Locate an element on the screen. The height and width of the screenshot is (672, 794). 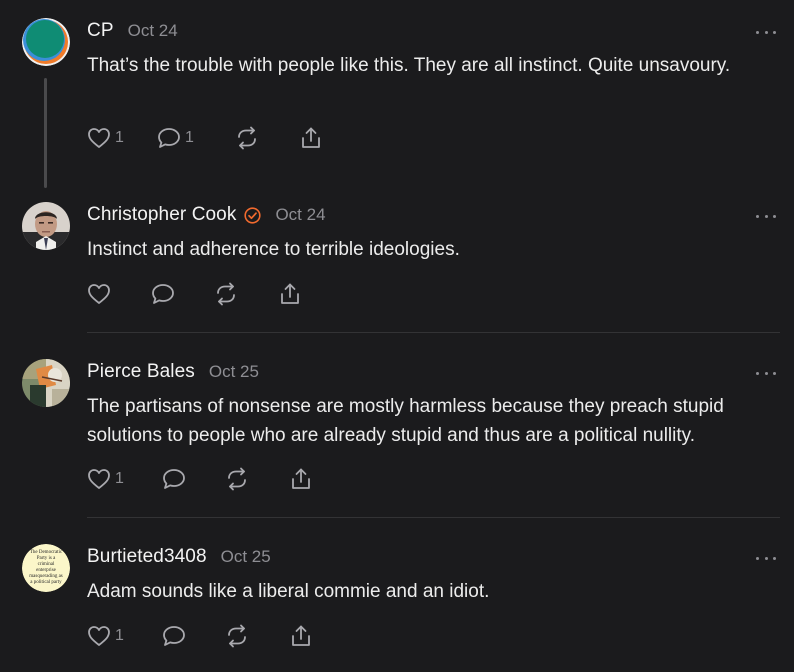
comment-header: Christopher Cook Oct 24 is located at coordinates (206, 215).